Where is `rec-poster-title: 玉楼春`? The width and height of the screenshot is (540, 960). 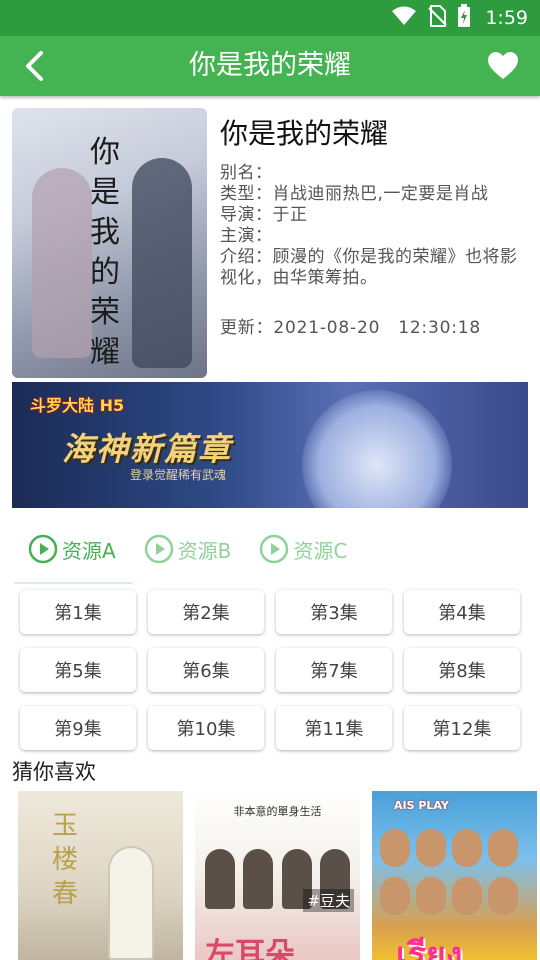 rec-poster-title: 玉楼春 is located at coordinates (65, 860).